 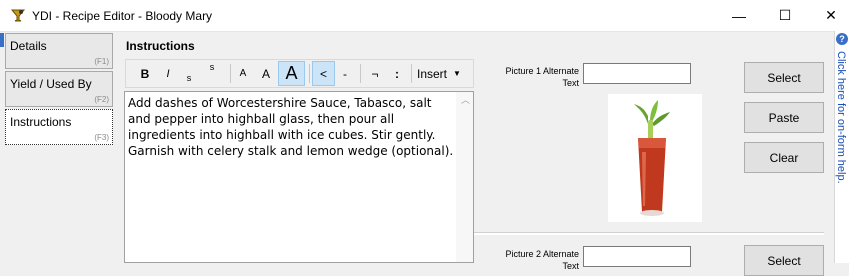 I want to click on bloody-mary-photo, so click(x=655, y=158).